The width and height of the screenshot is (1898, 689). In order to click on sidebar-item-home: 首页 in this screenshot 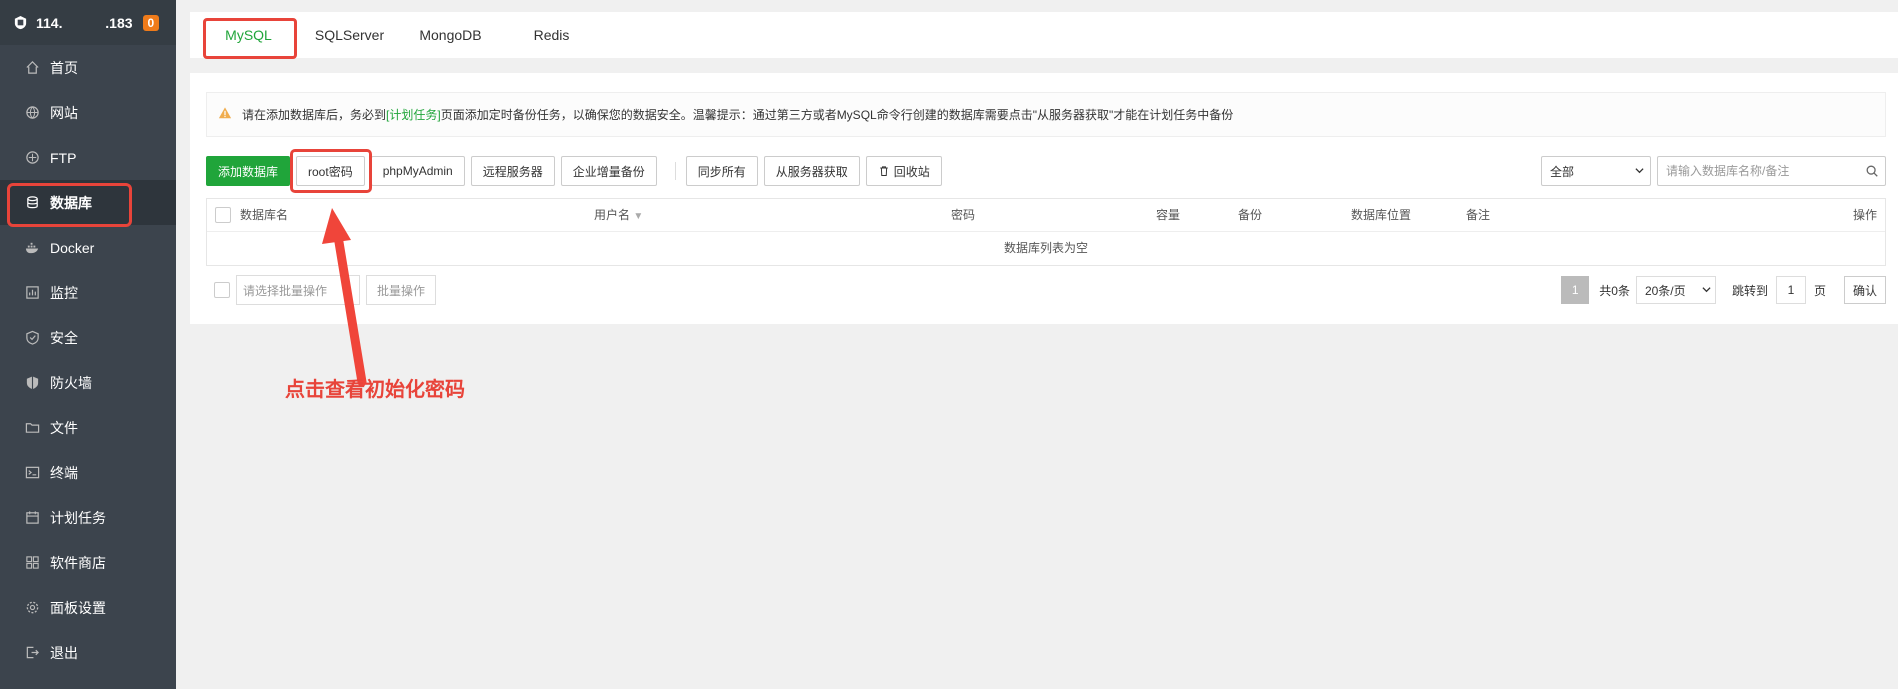, I will do `click(88, 67)`.